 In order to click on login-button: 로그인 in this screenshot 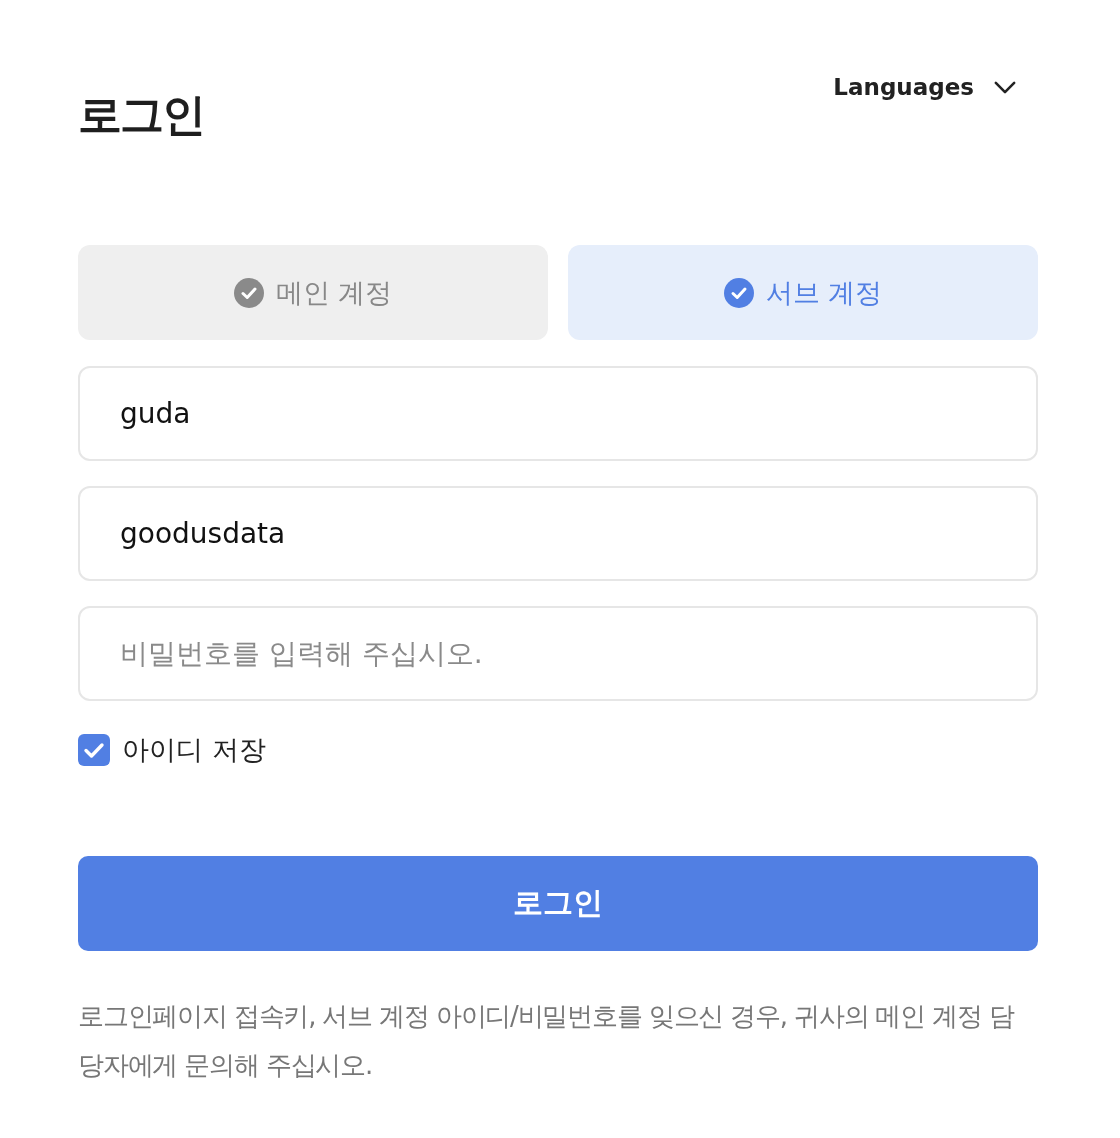, I will do `click(558, 903)`.